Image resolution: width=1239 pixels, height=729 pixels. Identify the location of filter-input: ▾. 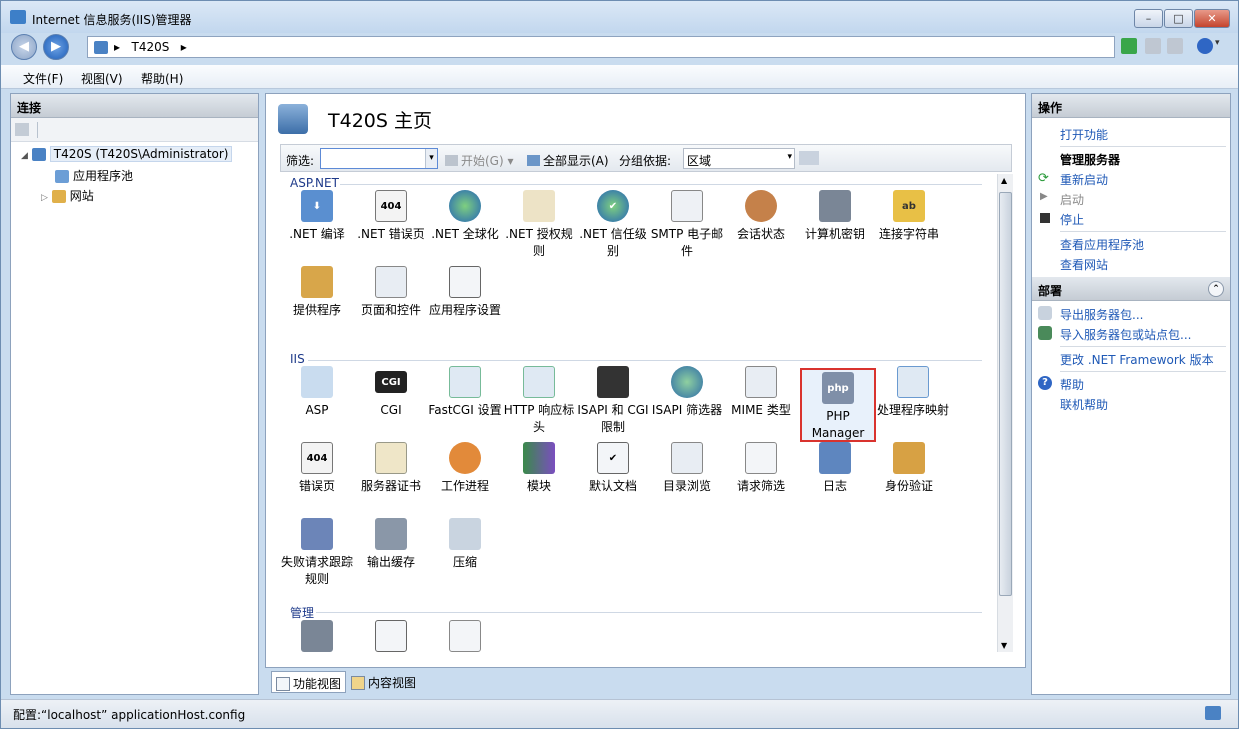
(379, 158).